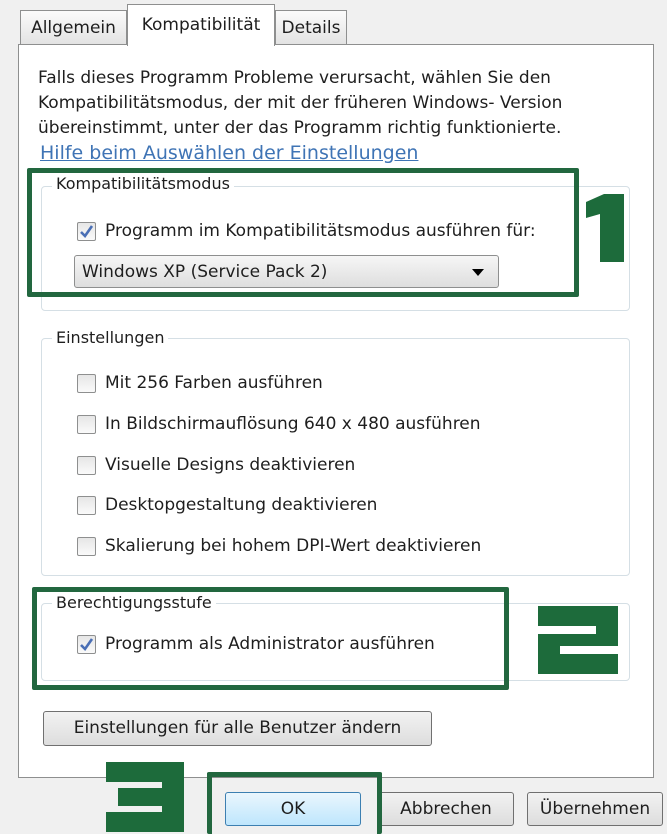  Describe the element at coordinates (270, 644) in the screenshot. I see `run-as-admin-label: Programm als Administrator ausführen` at that location.